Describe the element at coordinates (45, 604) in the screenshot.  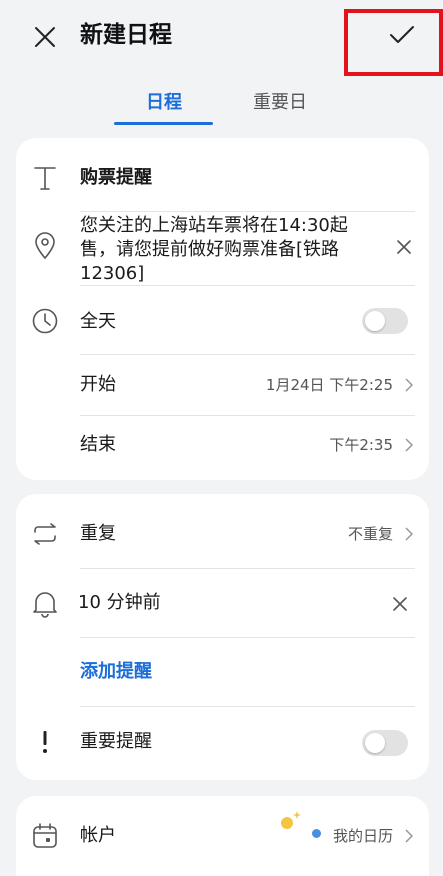
I see `bell-icon` at that location.